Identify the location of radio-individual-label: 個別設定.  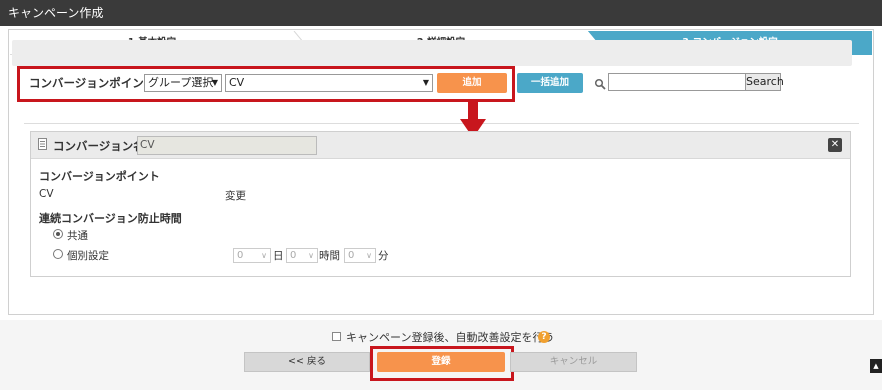
(88, 256).